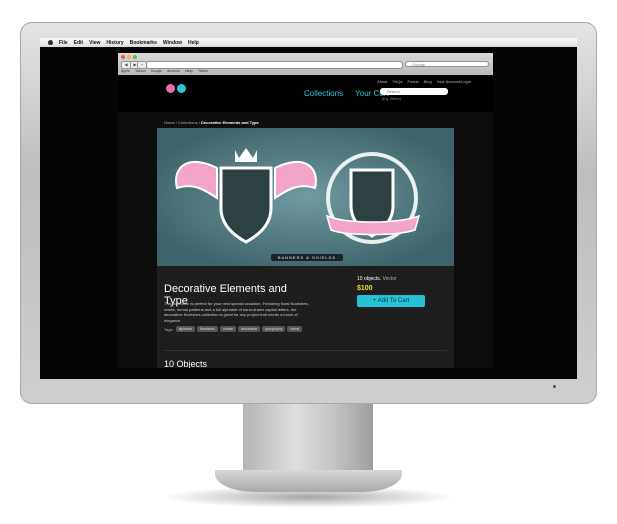 Image resolution: width=617 pixels, height=524 pixels. Describe the element at coordinates (369, 279) in the screenshot. I see `object-count: 10 objects.` at that location.